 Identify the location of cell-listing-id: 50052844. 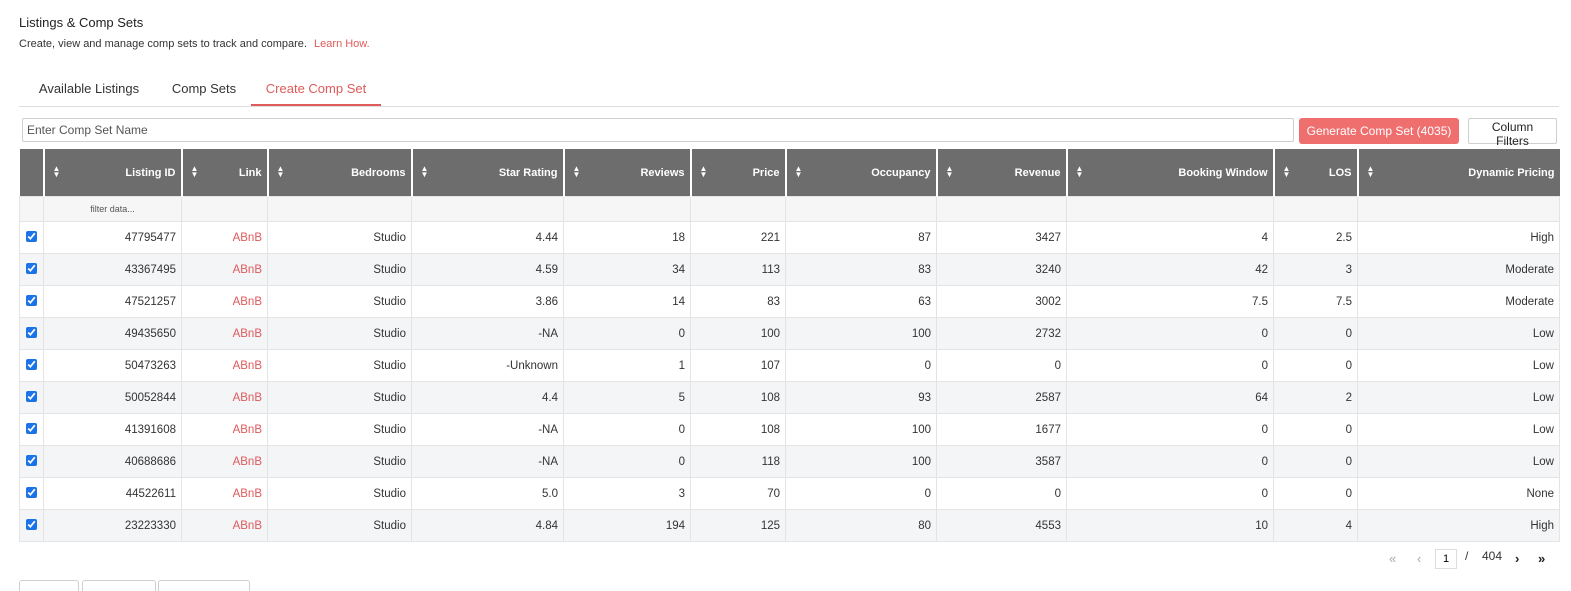
(112, 397).